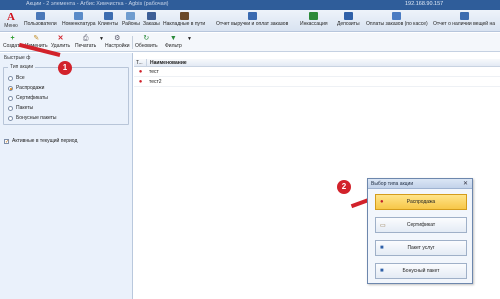  Describe the element at coordinates (16, 78) in the screenshot. I see `radio-all: Все` at that location.